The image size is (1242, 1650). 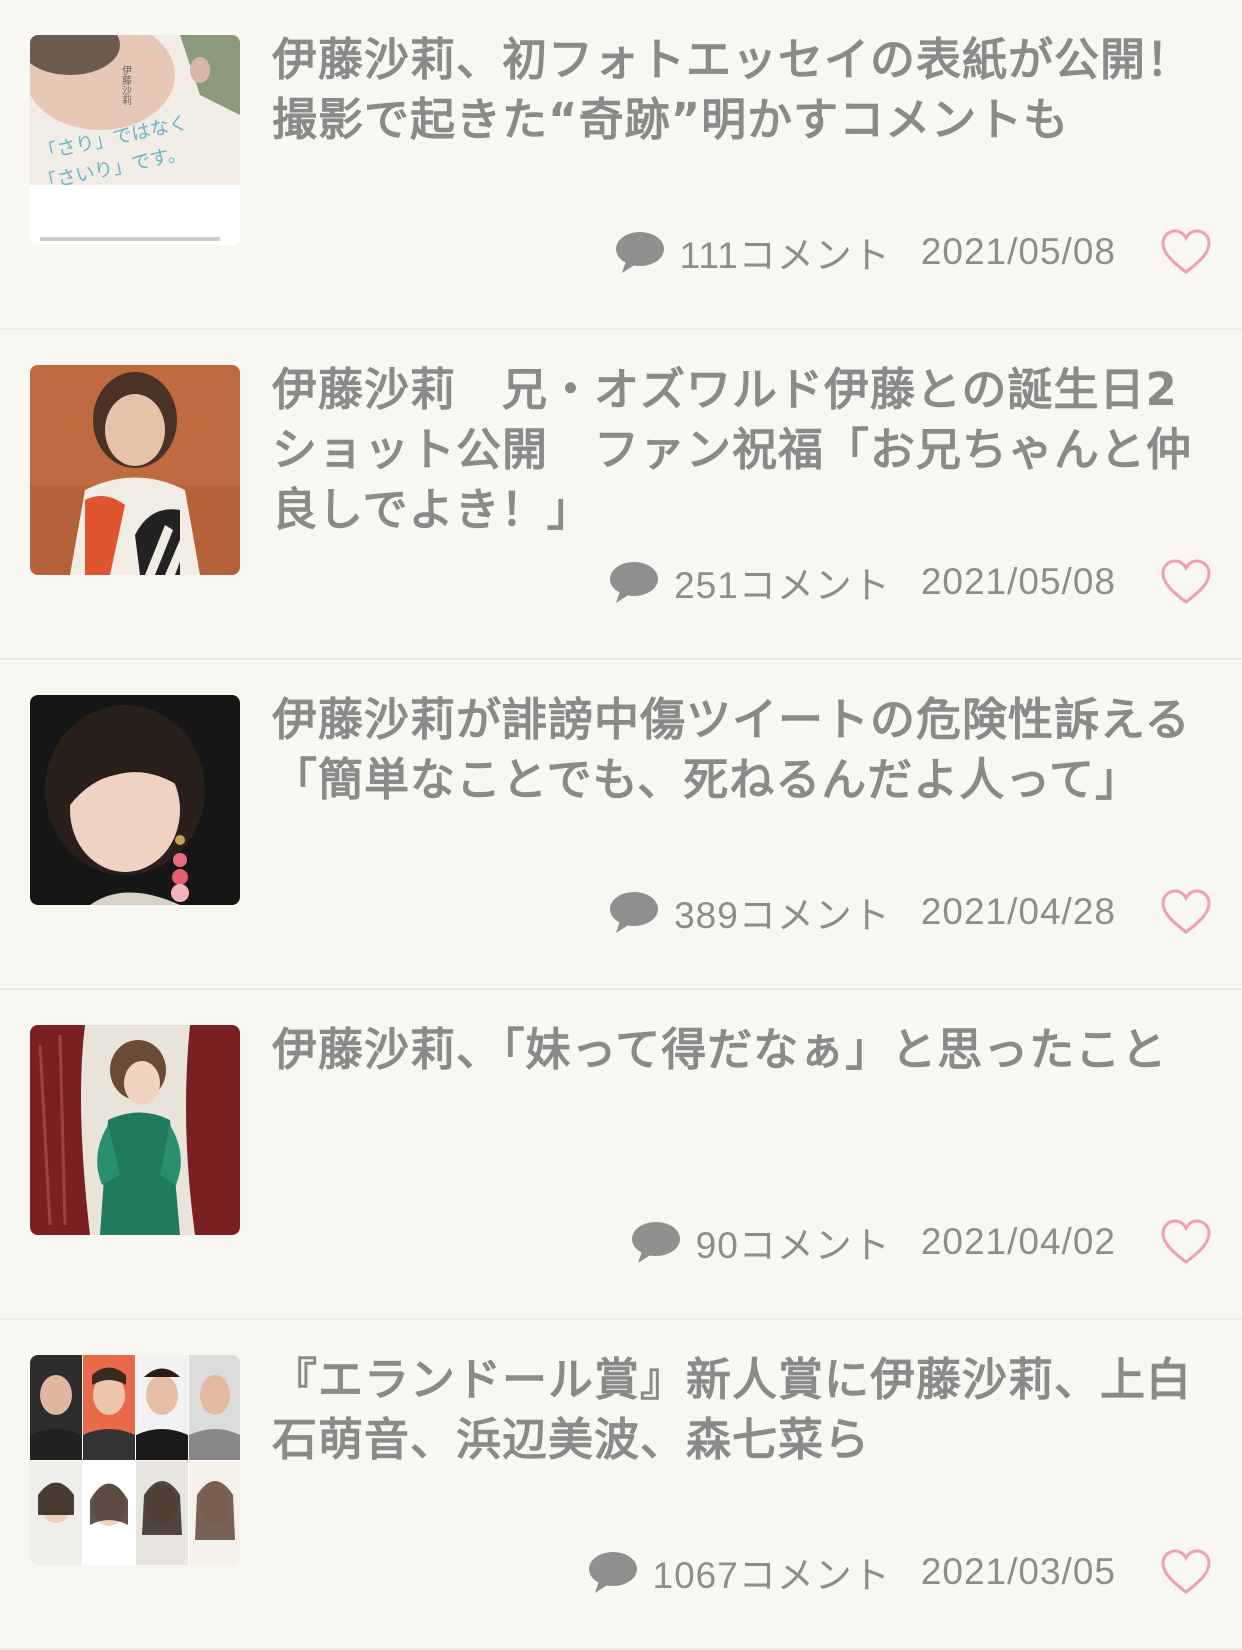 I want to click on collage-photo, so click(x=135, y=1460).